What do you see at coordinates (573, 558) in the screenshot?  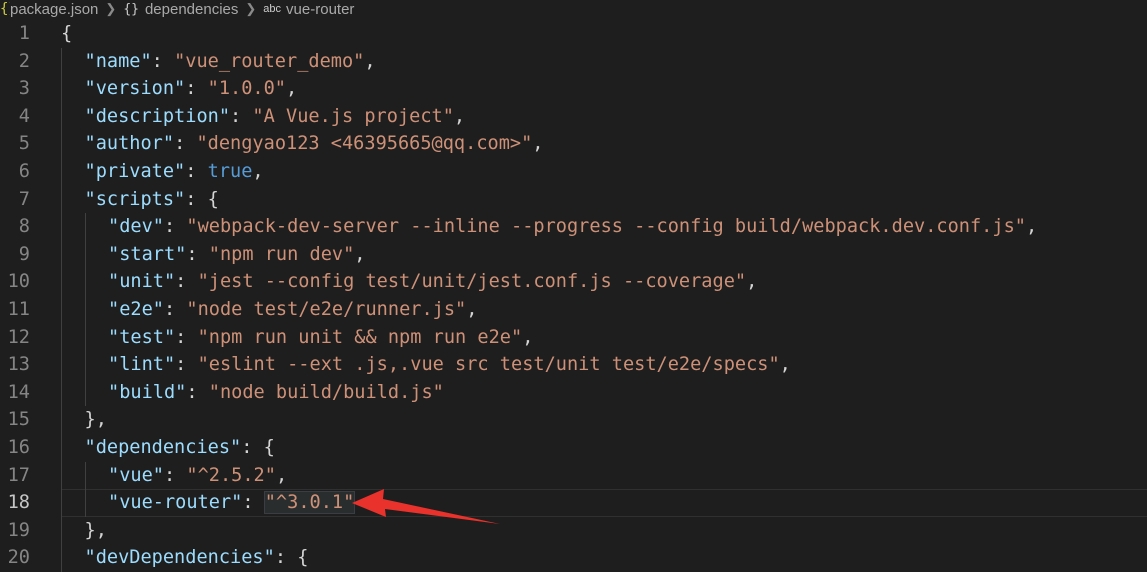 I see `code-line: 20 "devDependencies": {` at bounding box center [573, 558].